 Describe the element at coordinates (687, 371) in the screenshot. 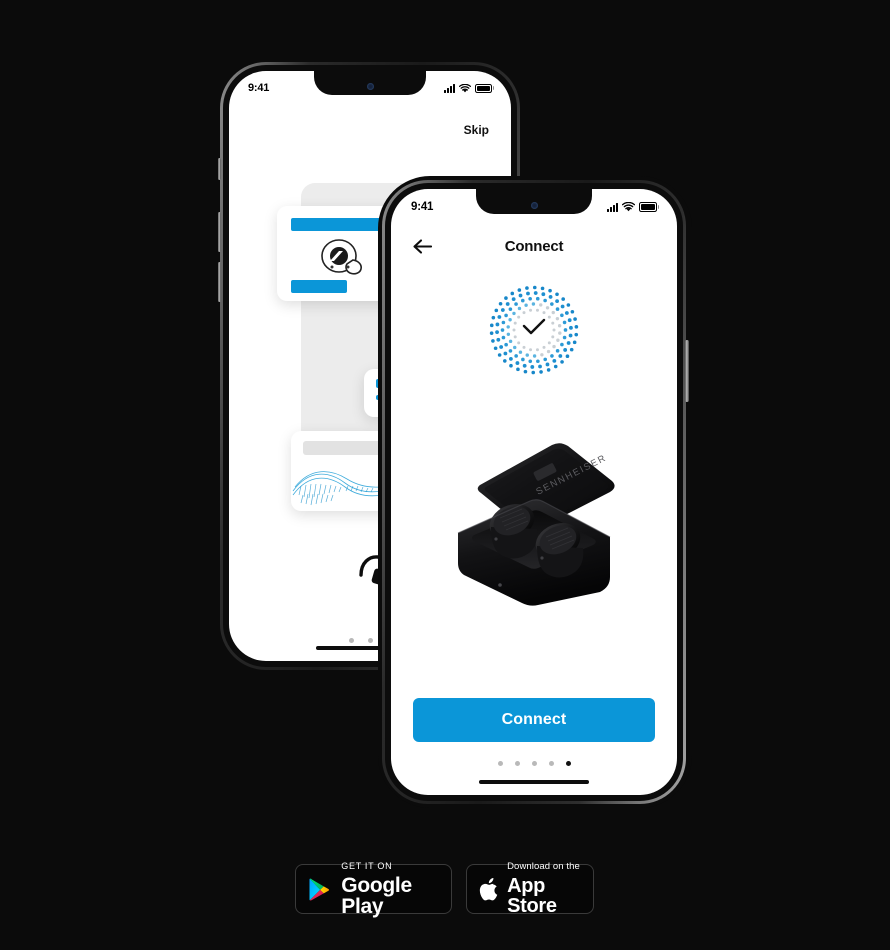

I see `front-phone-power-button` at that location.